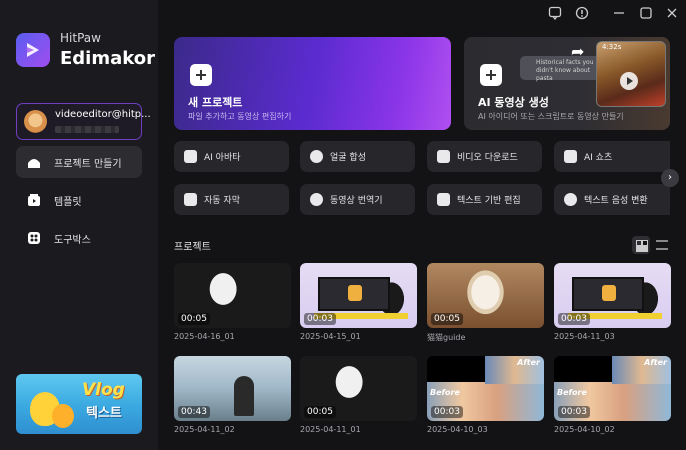 This screenshot has height=450, width=686. What do you see at coordinates (34, 200) in the screenshot?
I see `template-icon` at bounding box center [34, 200].